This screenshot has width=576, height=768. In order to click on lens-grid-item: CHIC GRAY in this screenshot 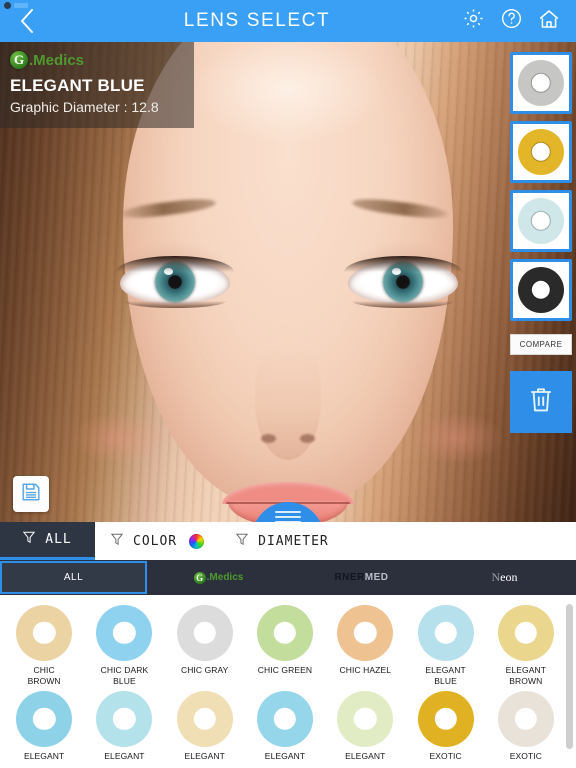, I will do `click(205, 644)`.